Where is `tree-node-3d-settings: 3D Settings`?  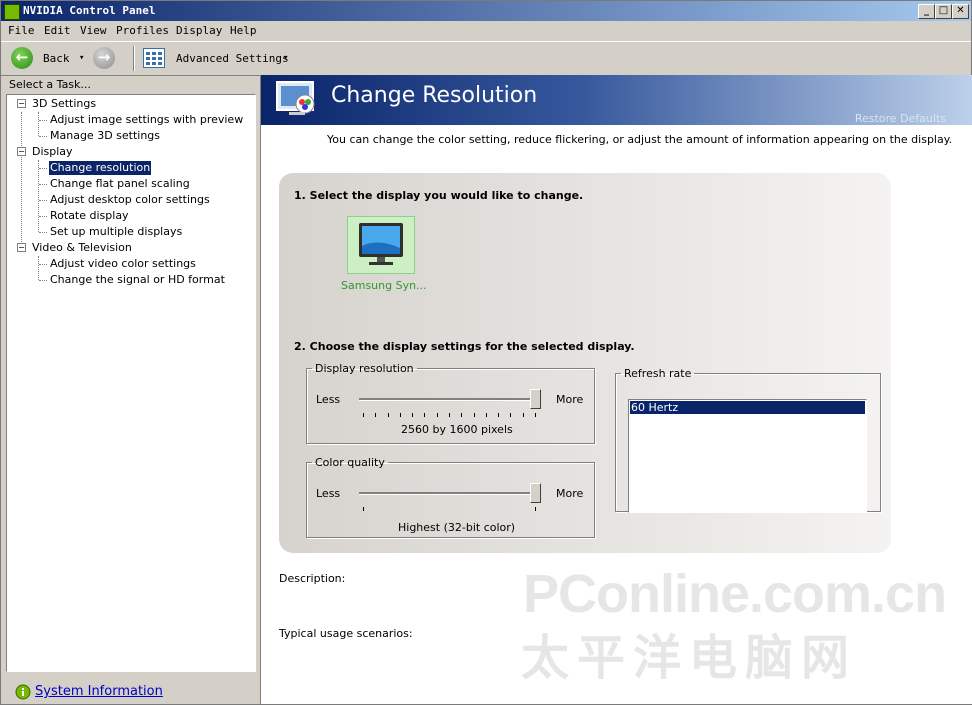
tree-node-3d-settings: 3D Settings is located at coordinates (64, 104).